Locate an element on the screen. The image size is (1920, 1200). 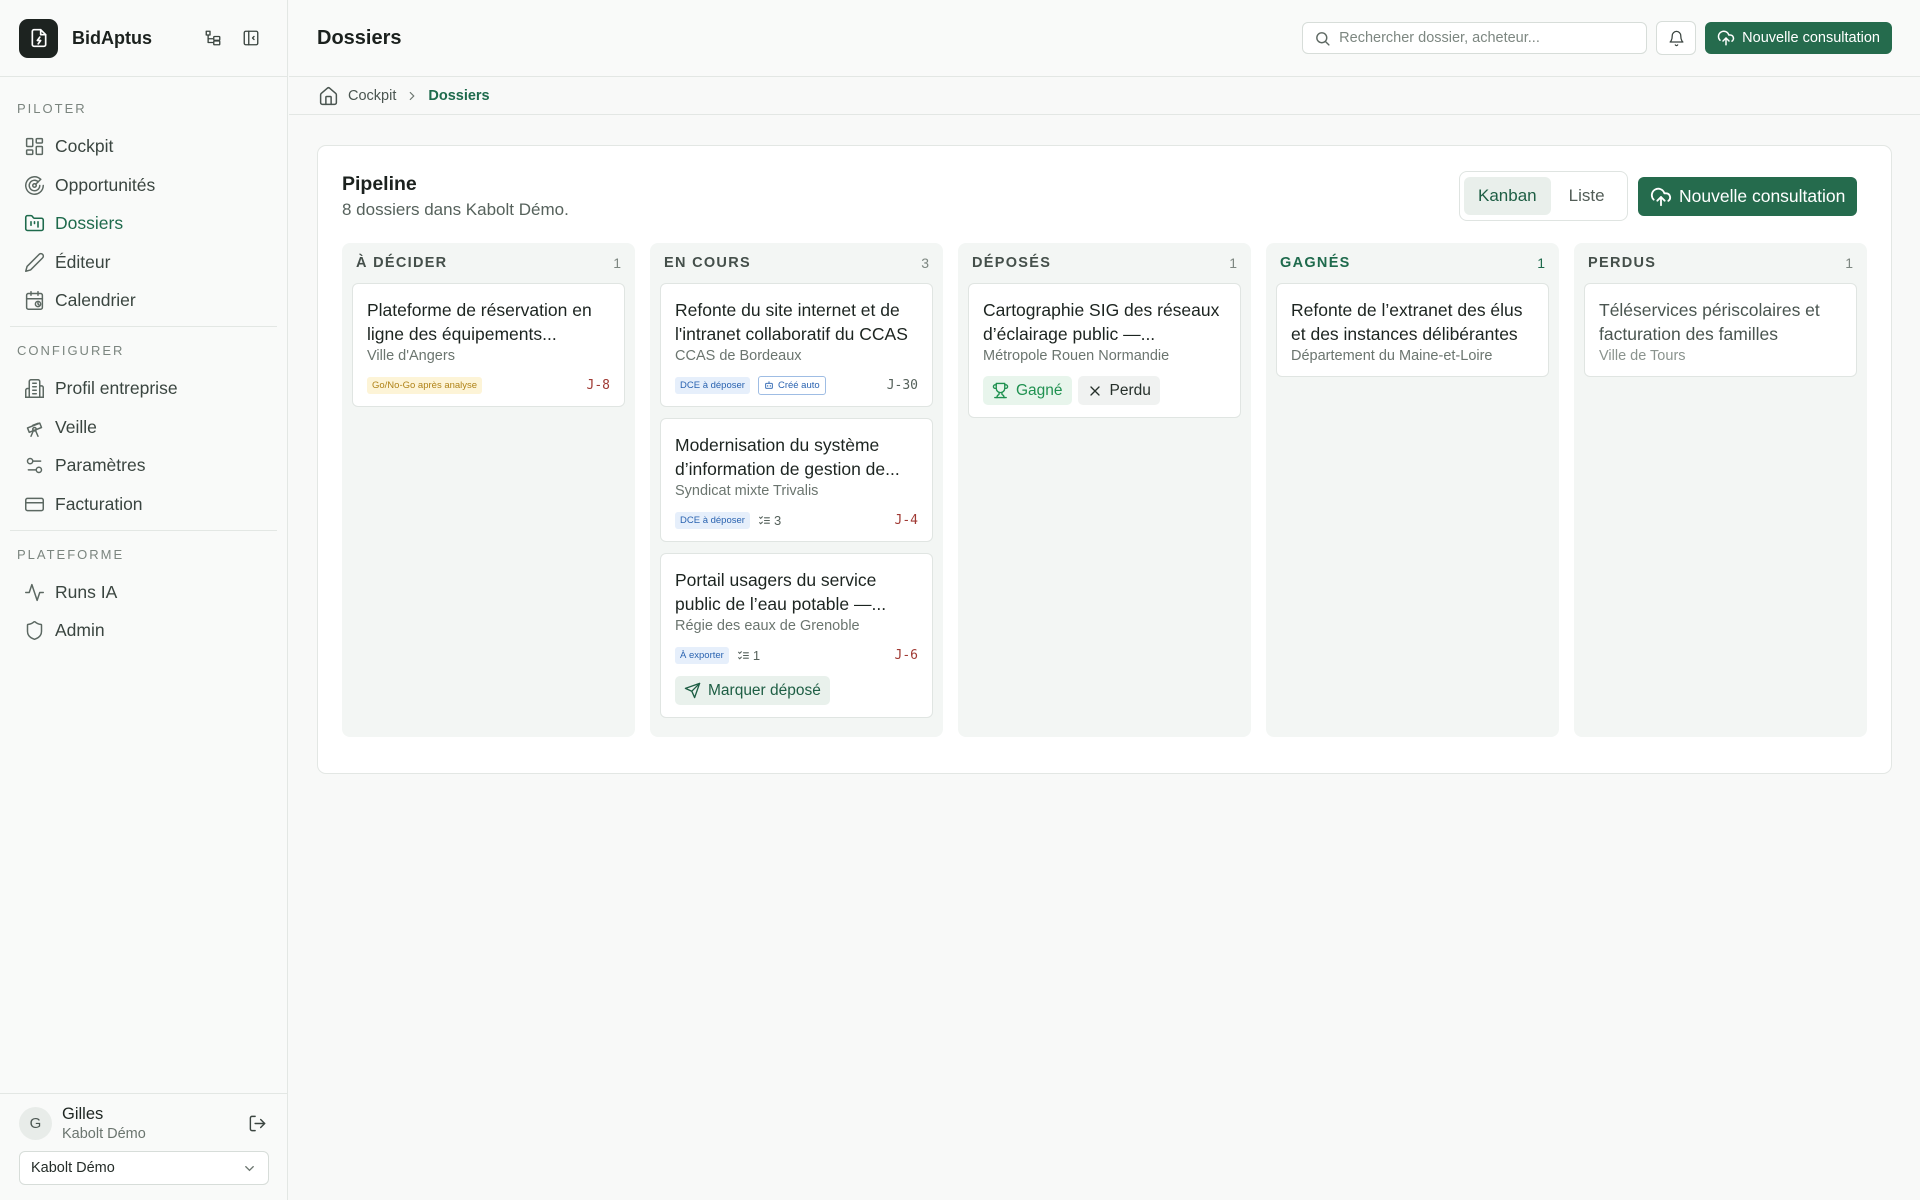
breadcrumb: Cockpit Dossiers is located at coordinates (1104, 96).